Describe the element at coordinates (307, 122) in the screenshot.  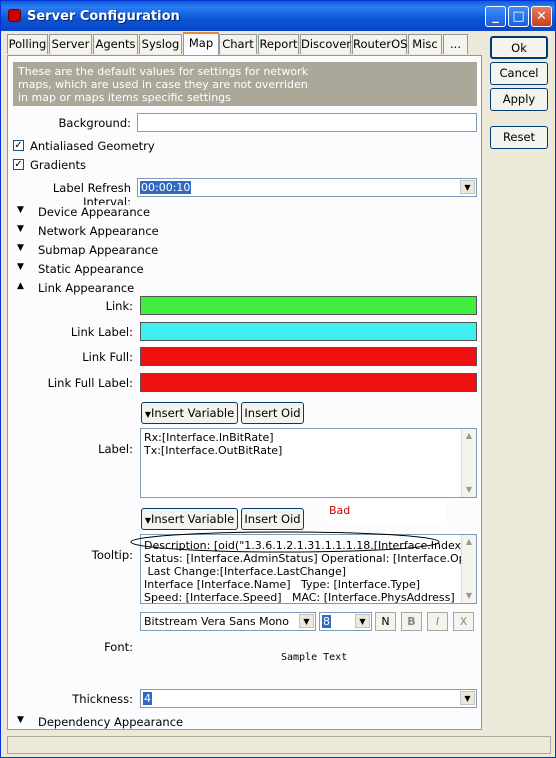
I see `background-field` at that location.